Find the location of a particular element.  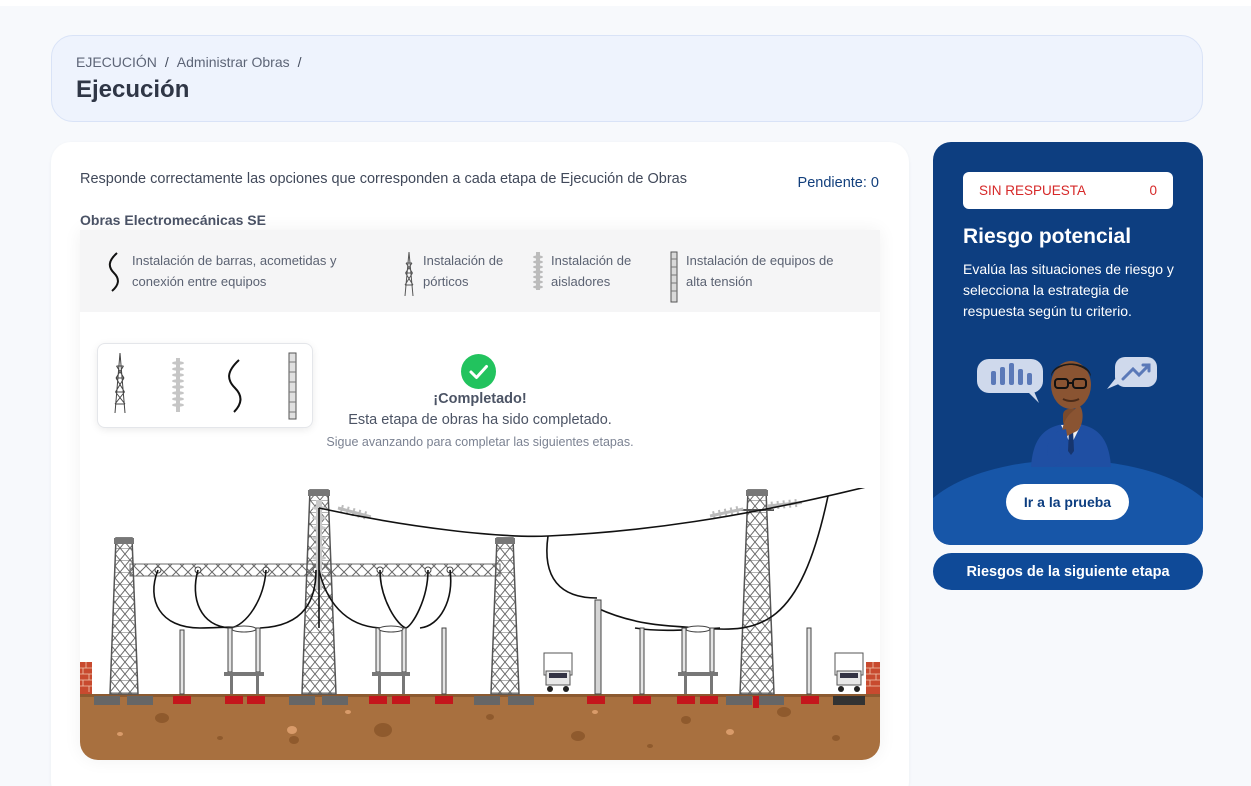

legend-item-equipos-line2: alta tensión is located at coordinates (719, 281).